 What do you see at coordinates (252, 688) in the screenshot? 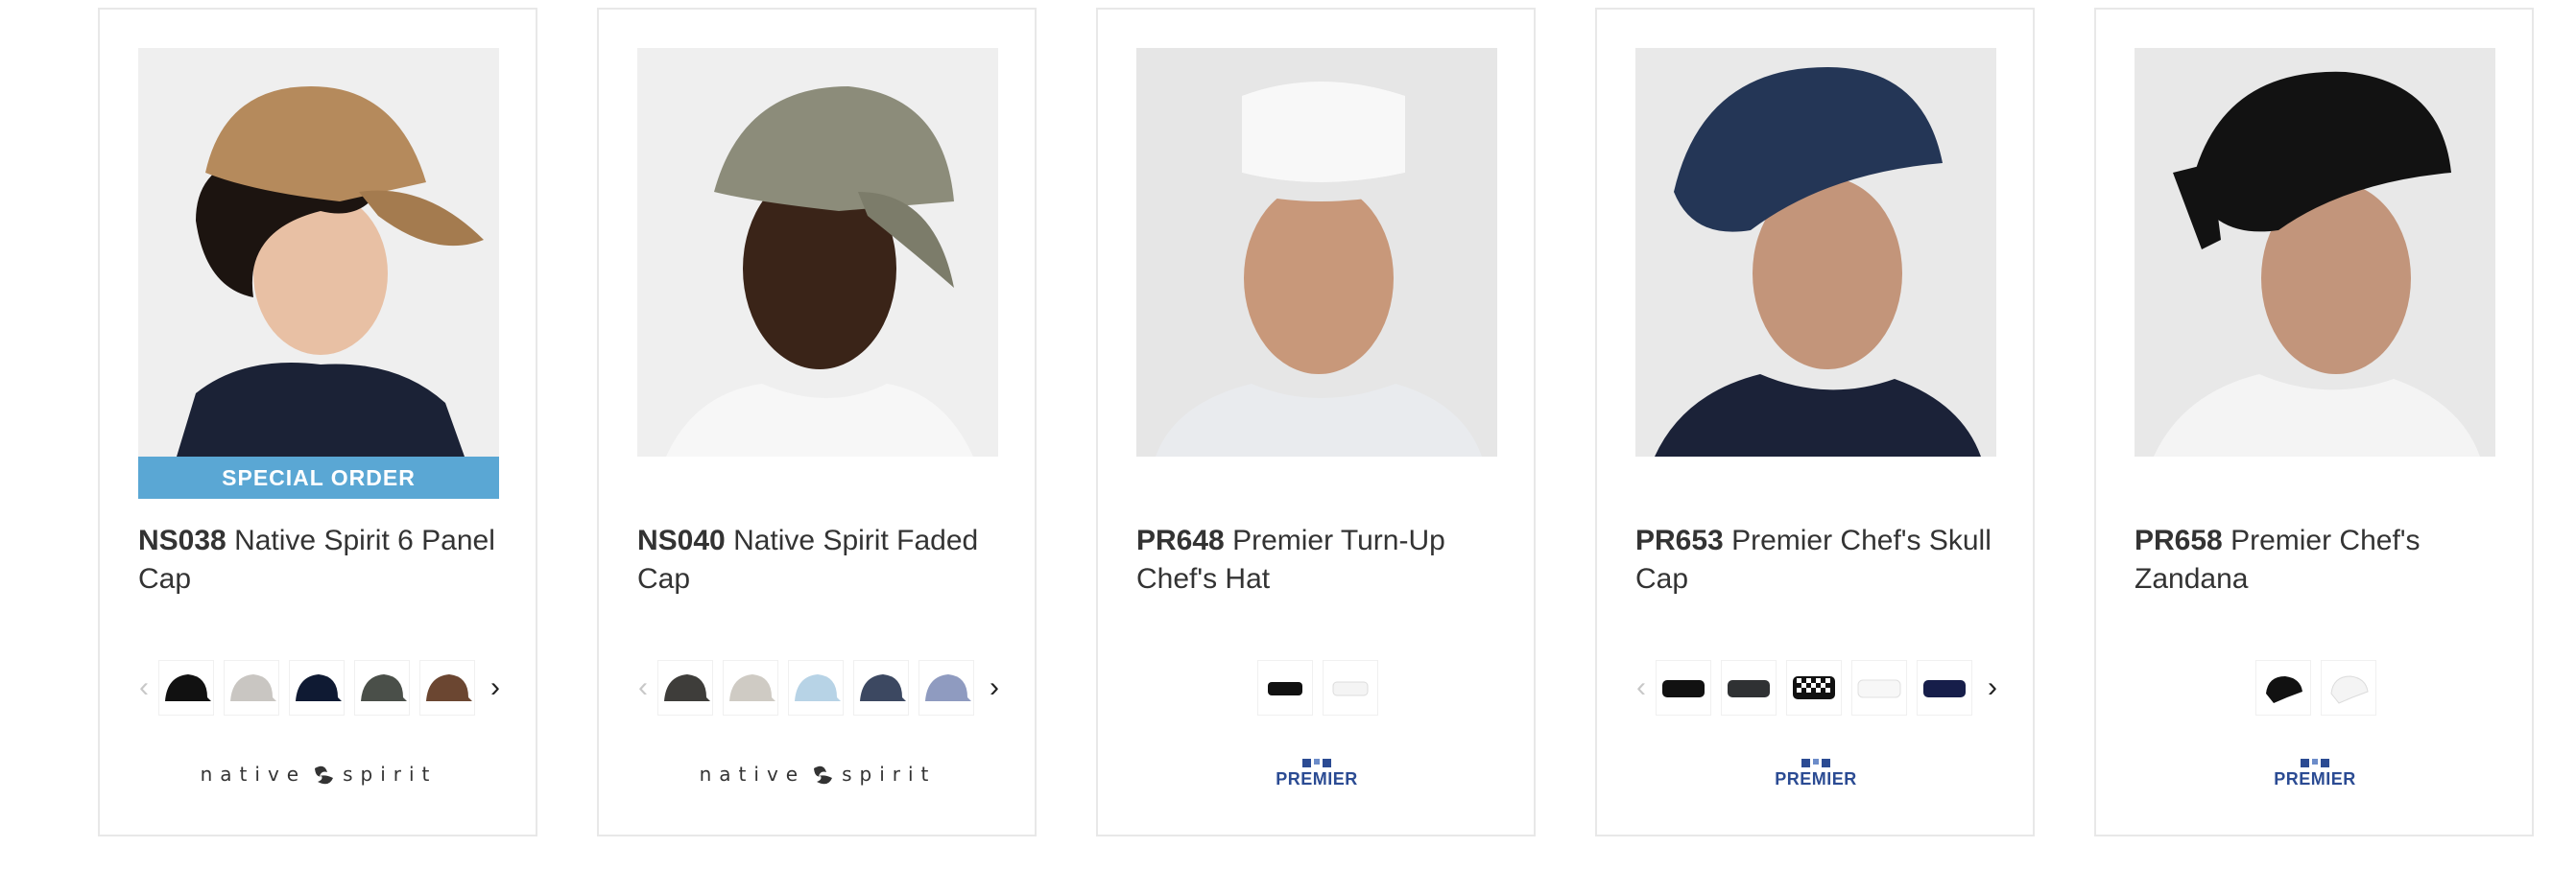
I see `swatch-grey` at bounding box center [252, 688].